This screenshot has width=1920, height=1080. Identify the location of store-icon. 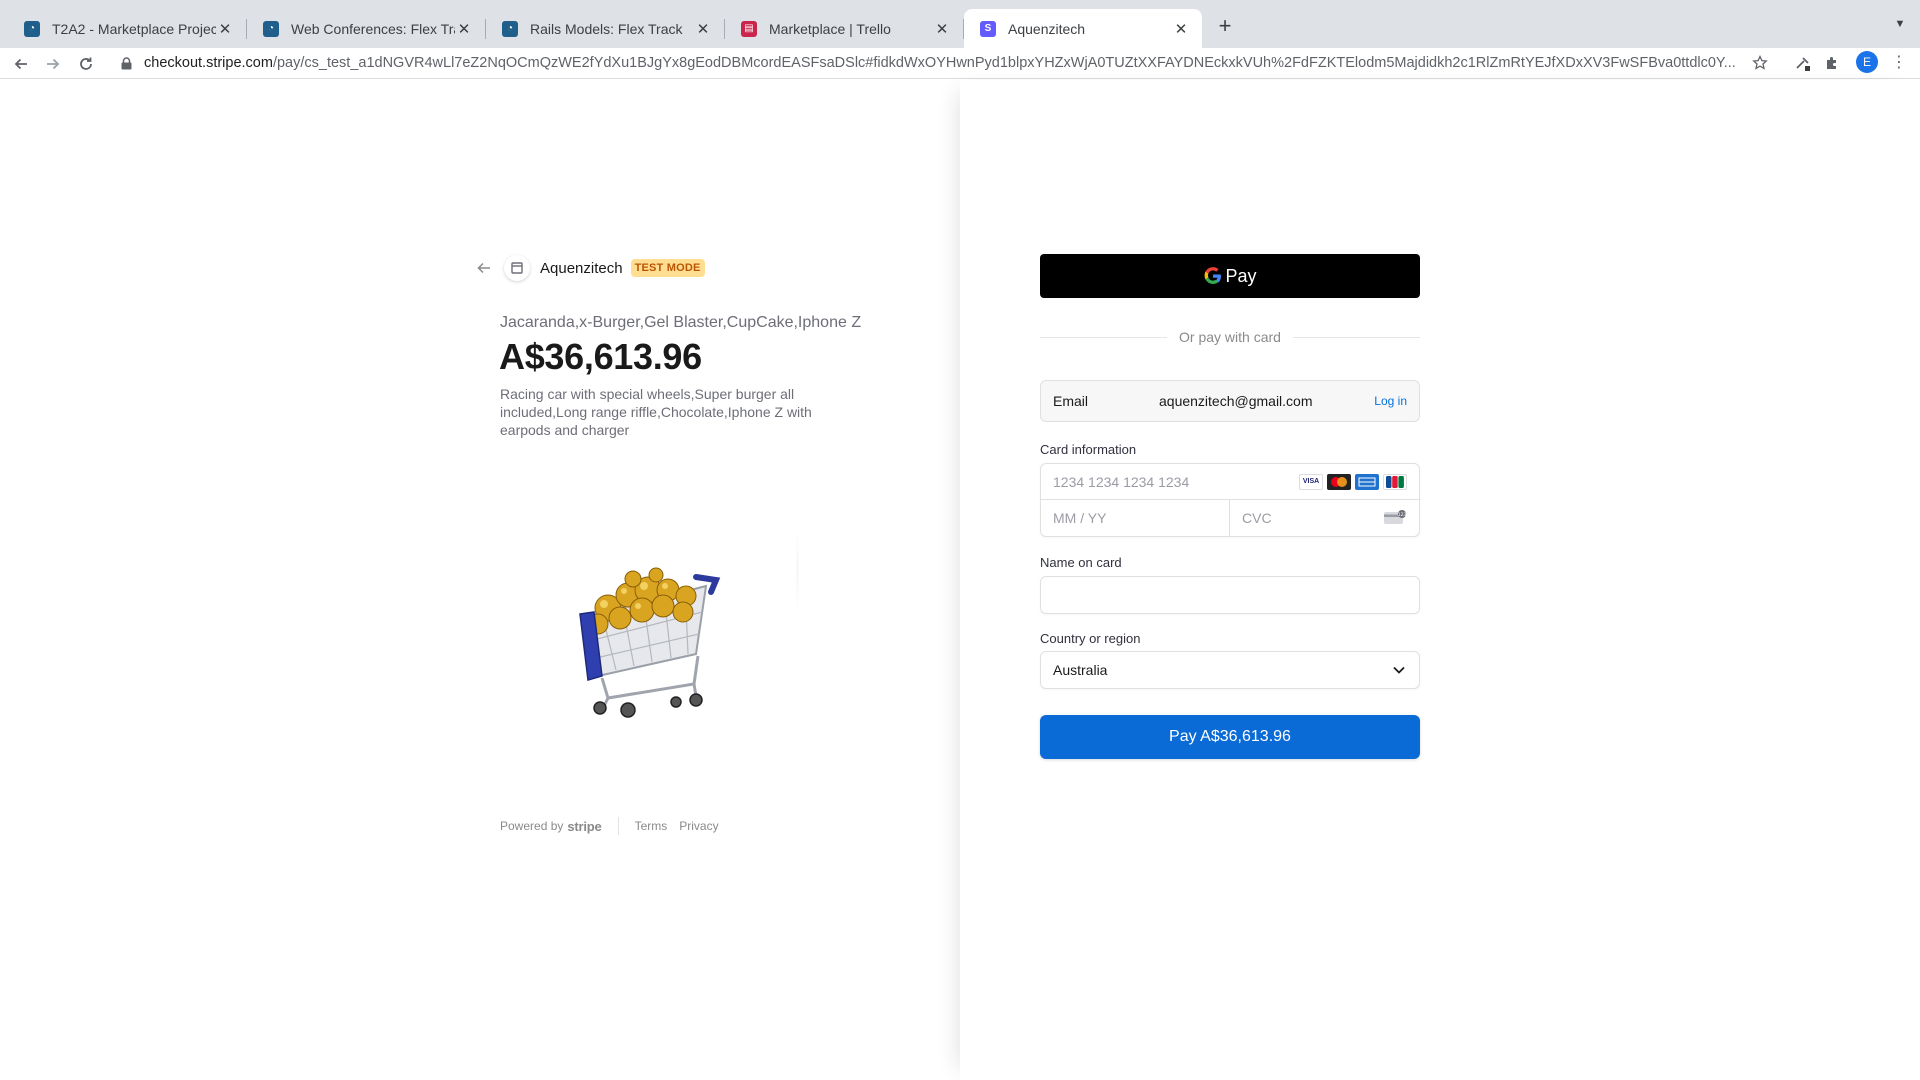
(517, 268).